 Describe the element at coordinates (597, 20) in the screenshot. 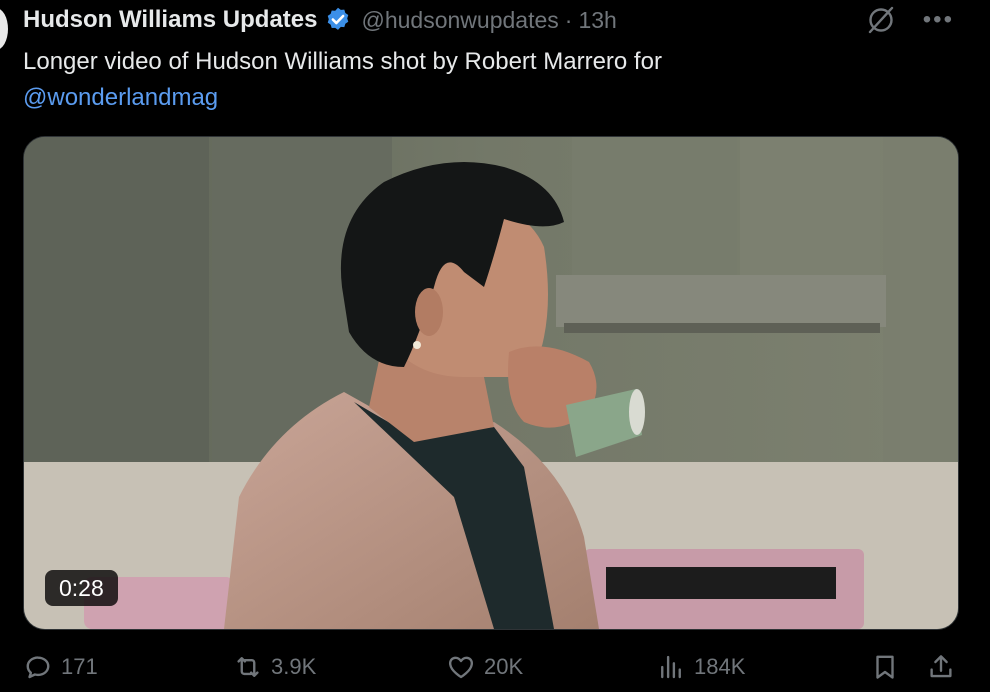

I see `post-time: 13h` at that location.